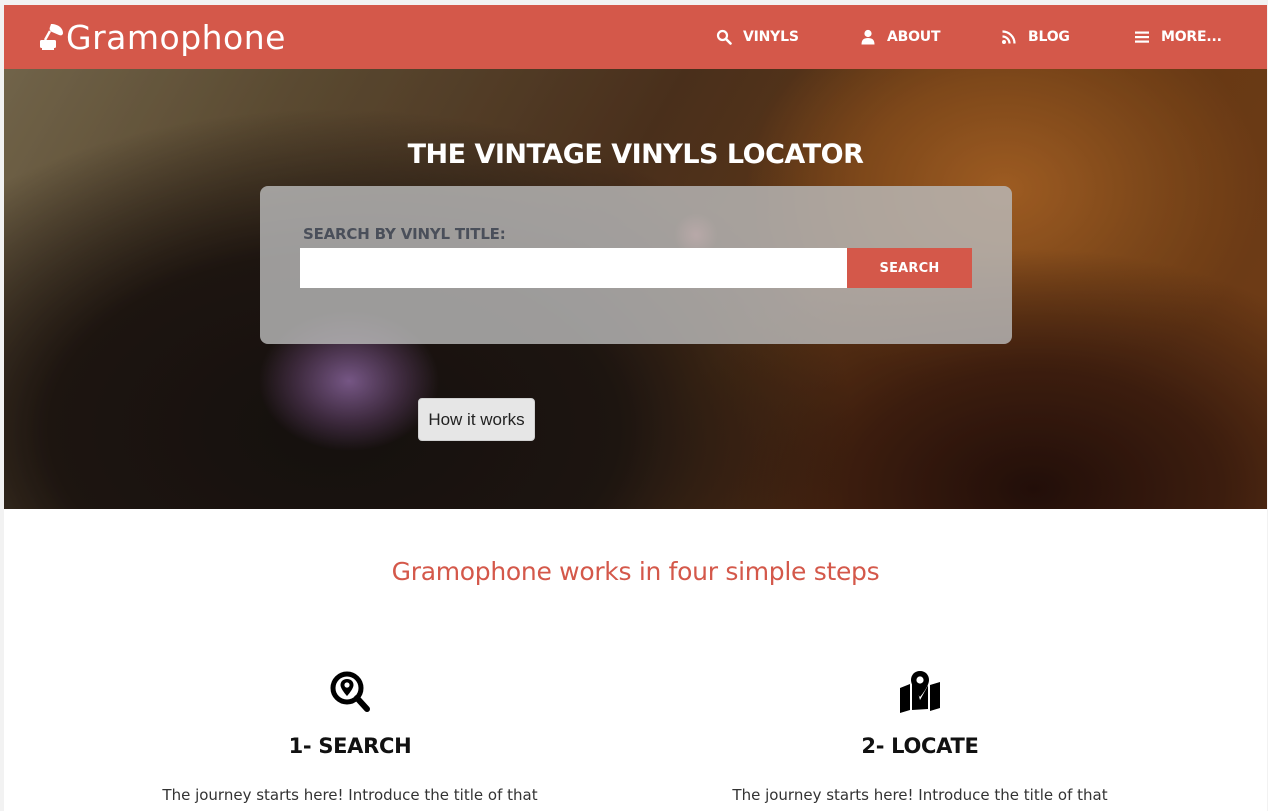 This screenshot has width=1268, height=811. I want to click on nav-item-about: ABOUT, so click(900, 37).